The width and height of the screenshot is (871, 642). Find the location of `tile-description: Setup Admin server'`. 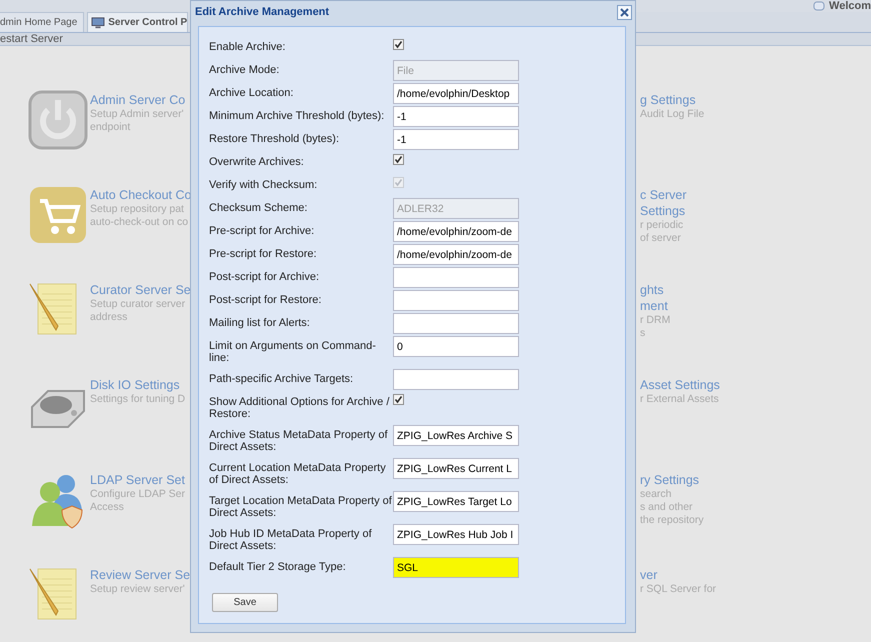

tile-description: Setup Admin server' is located at coordinates (137, 114).